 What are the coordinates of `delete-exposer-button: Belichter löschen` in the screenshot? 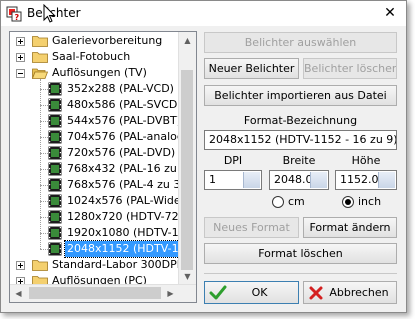 It's located at (350, 68).